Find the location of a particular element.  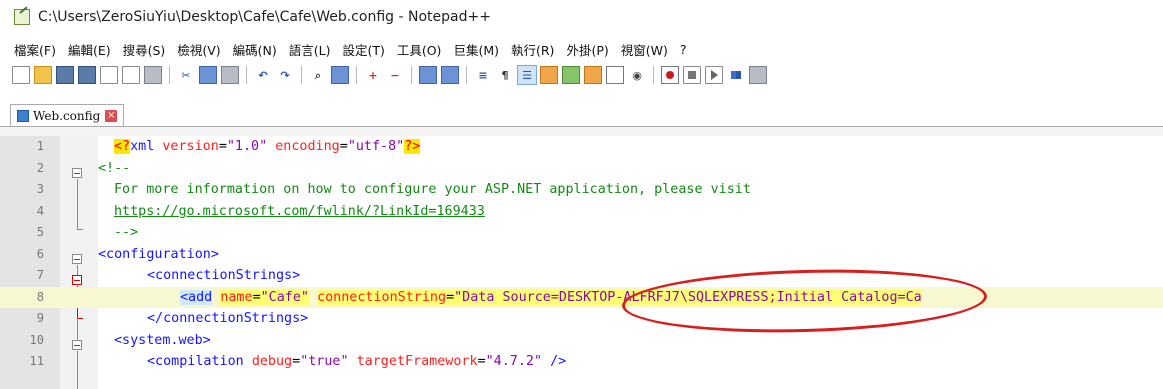

code-text: <?xml version="1.0" encoding="utf-8"?> is located at coordinates (267, 147).